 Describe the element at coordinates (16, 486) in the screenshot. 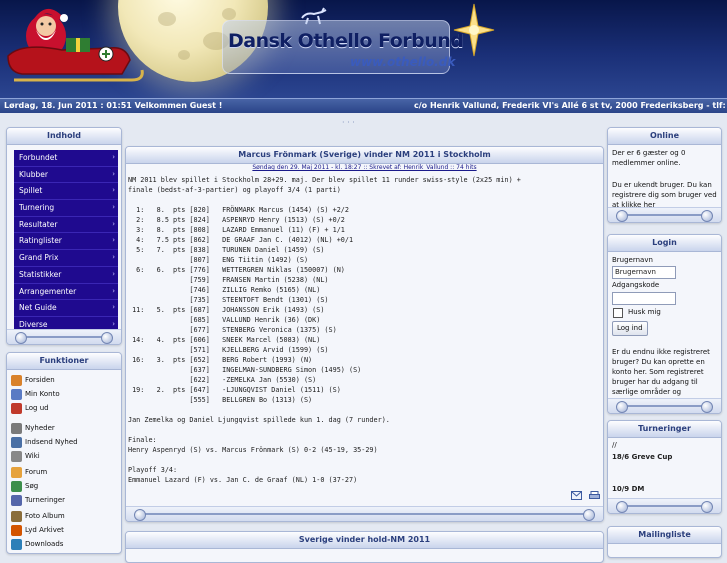

I see `search-icon` at that location.